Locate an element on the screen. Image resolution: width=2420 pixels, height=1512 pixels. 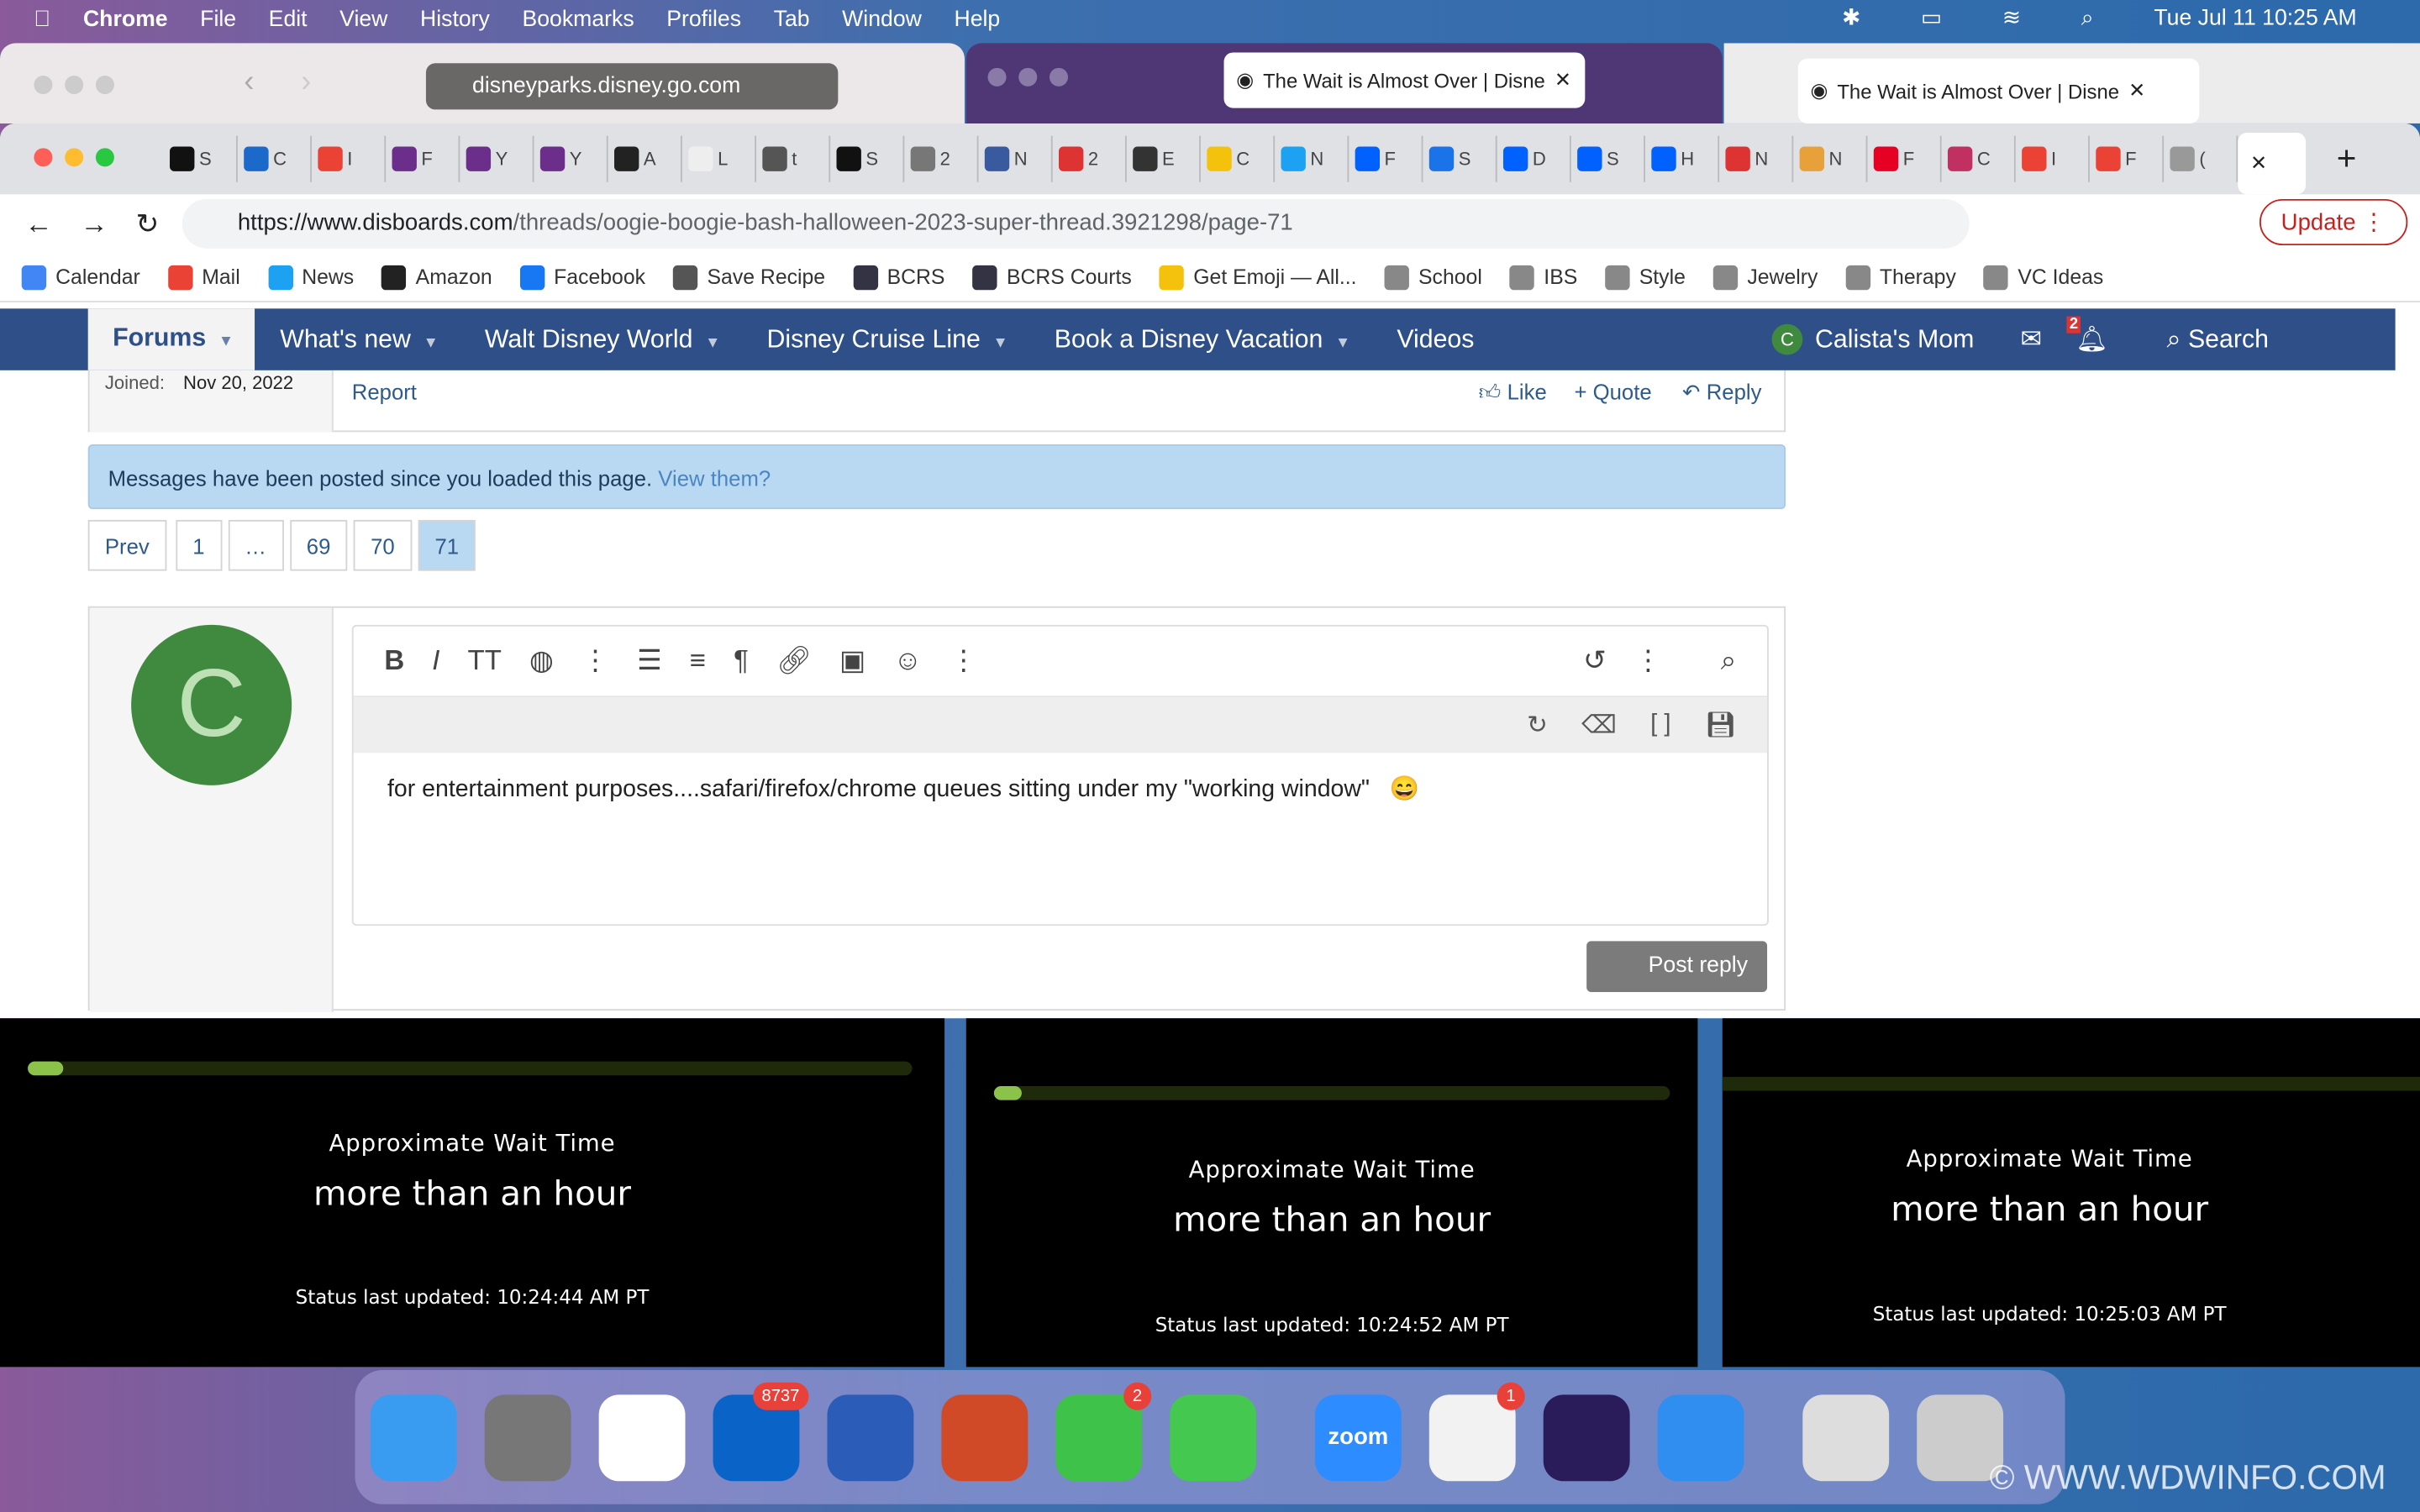
align-icon: ≡ is located at coordinates (698, 661).